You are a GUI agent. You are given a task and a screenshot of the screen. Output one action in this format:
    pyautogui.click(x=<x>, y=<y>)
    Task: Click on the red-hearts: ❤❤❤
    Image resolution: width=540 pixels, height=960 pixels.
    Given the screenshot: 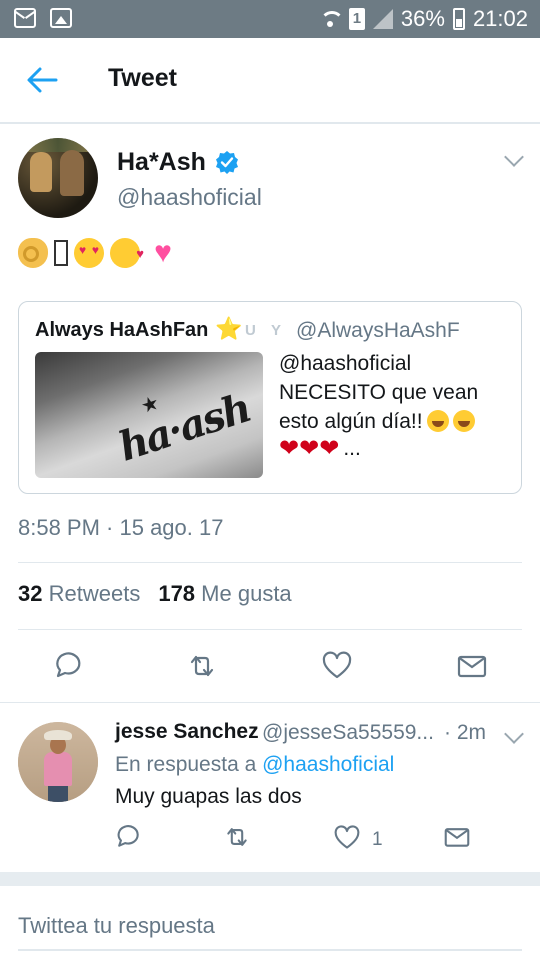 What is the action you would take?
    pyautogui.click(x=309, y=448)
    